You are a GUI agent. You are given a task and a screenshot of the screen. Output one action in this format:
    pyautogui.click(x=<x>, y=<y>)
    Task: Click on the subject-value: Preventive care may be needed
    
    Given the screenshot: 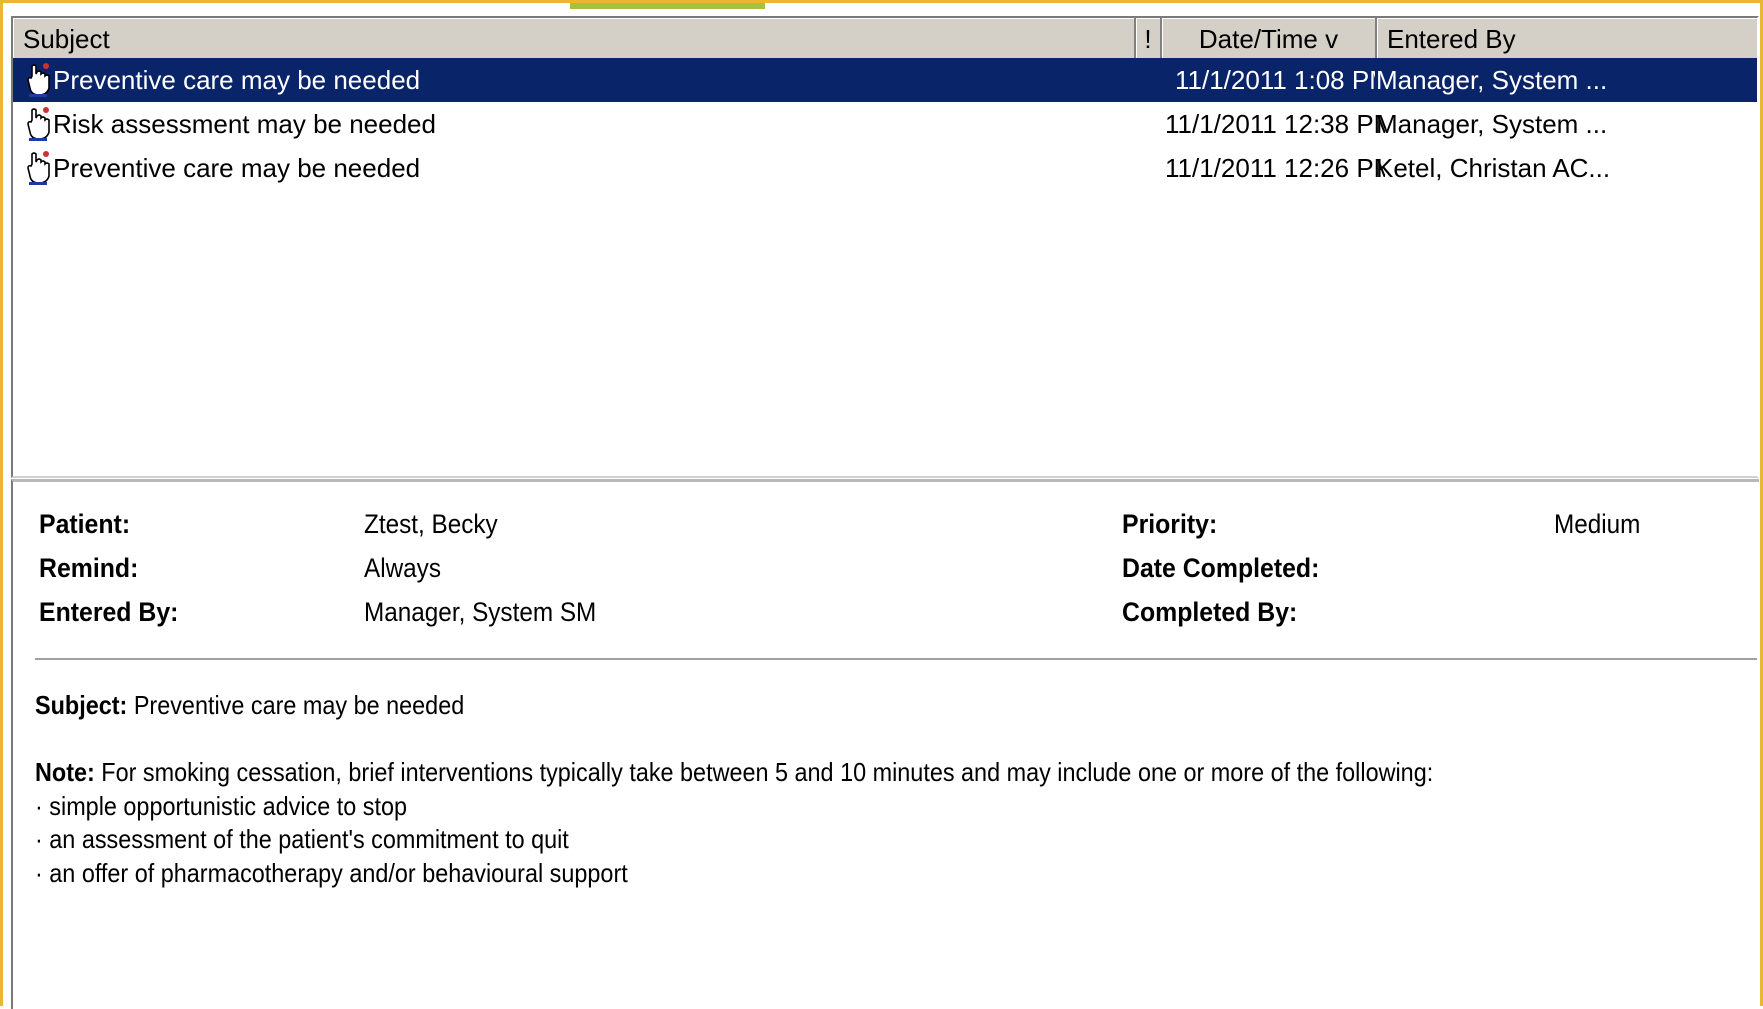 What is the action you would take?
    pyautogui.click(x=296, y=705)
    